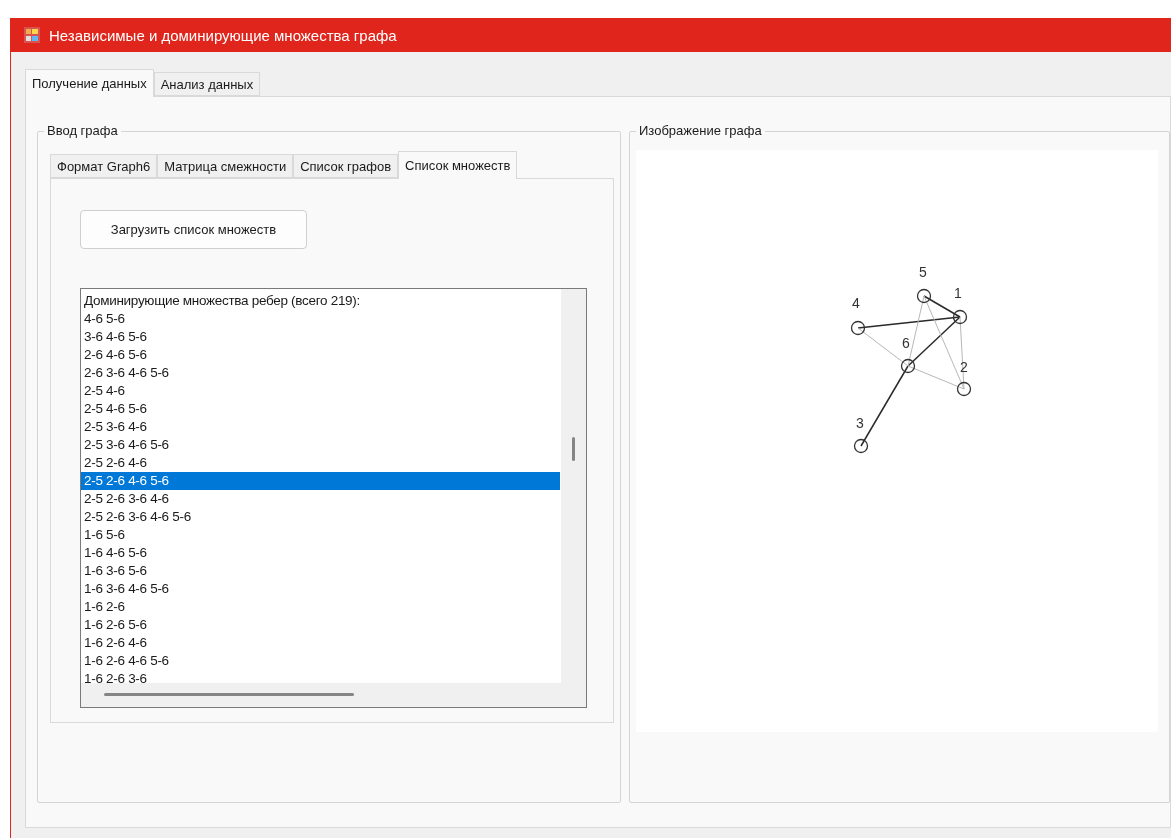 Image resolution: width=1171 pixels, height=838 pixels. Describe the element at coordinates (32, 35) in the screenshot. I see `app-icon` at that location.